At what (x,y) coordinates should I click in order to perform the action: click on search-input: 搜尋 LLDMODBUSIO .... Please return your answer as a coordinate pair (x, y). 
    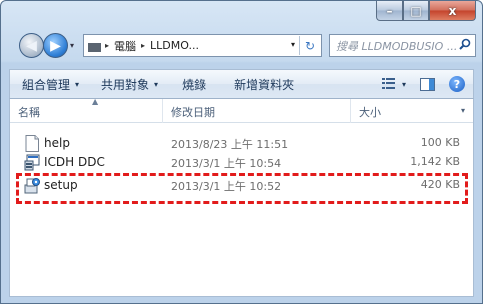
    Looking at the image, I should click on (398, 46).